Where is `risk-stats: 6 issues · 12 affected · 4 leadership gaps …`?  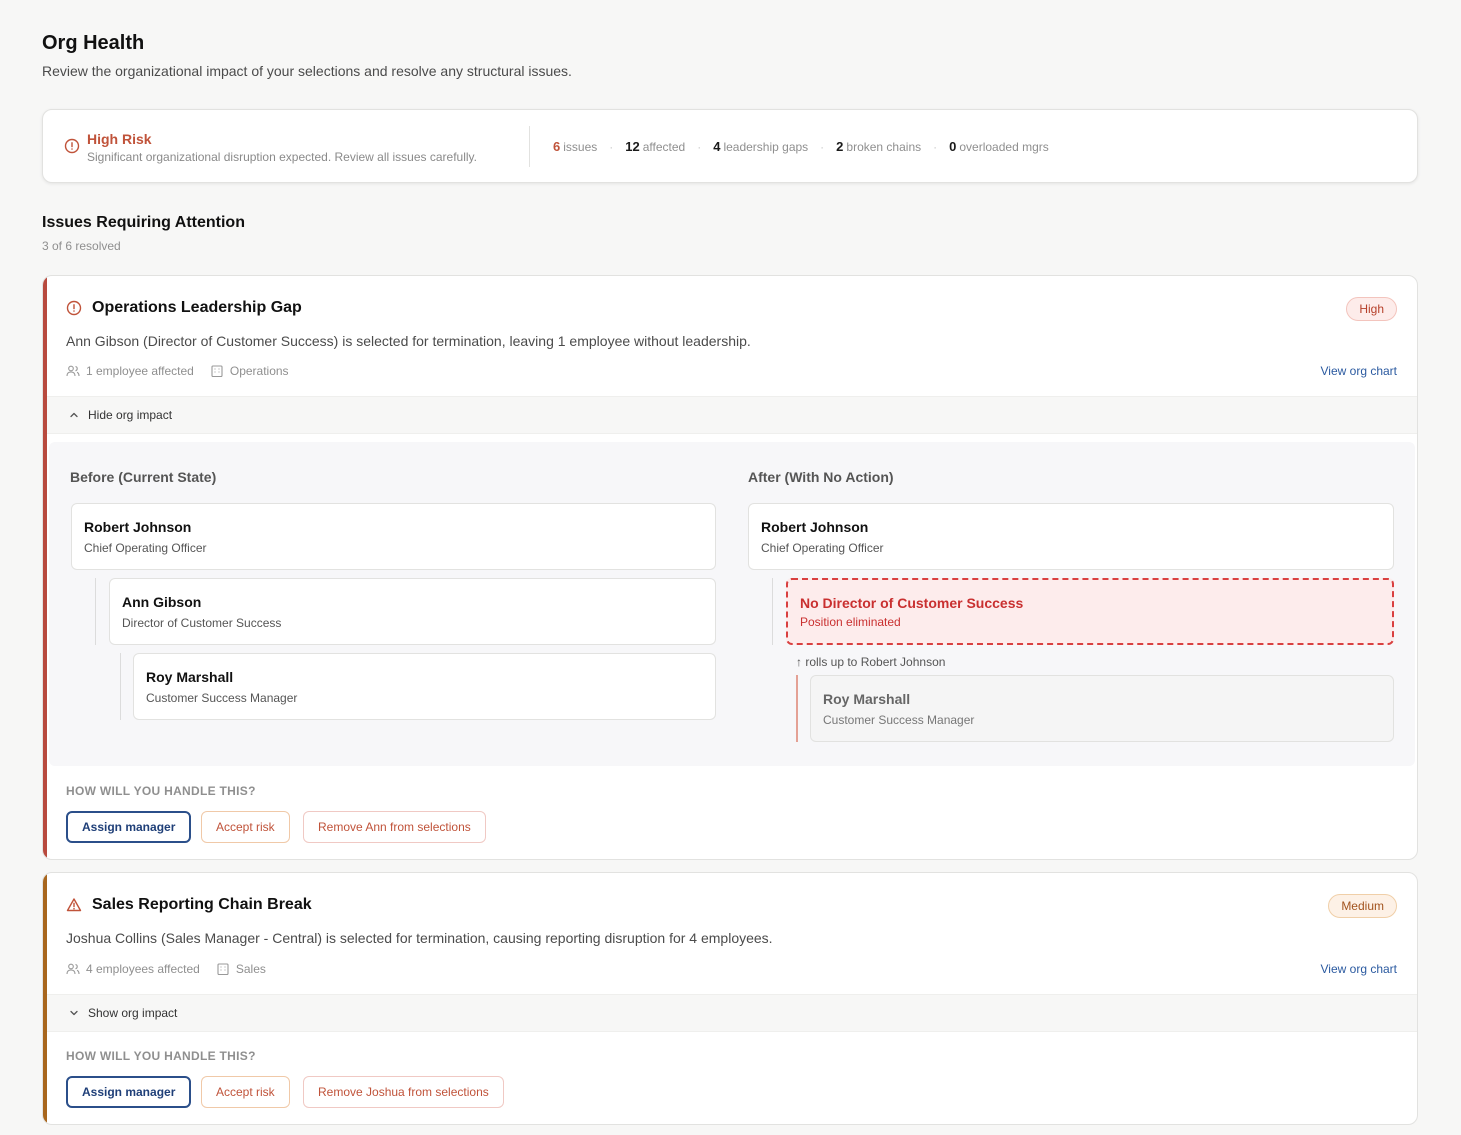 risk-stats: 6 issues · 12 affected · 4 leadership gaps … is located at coordinates (801, 146).